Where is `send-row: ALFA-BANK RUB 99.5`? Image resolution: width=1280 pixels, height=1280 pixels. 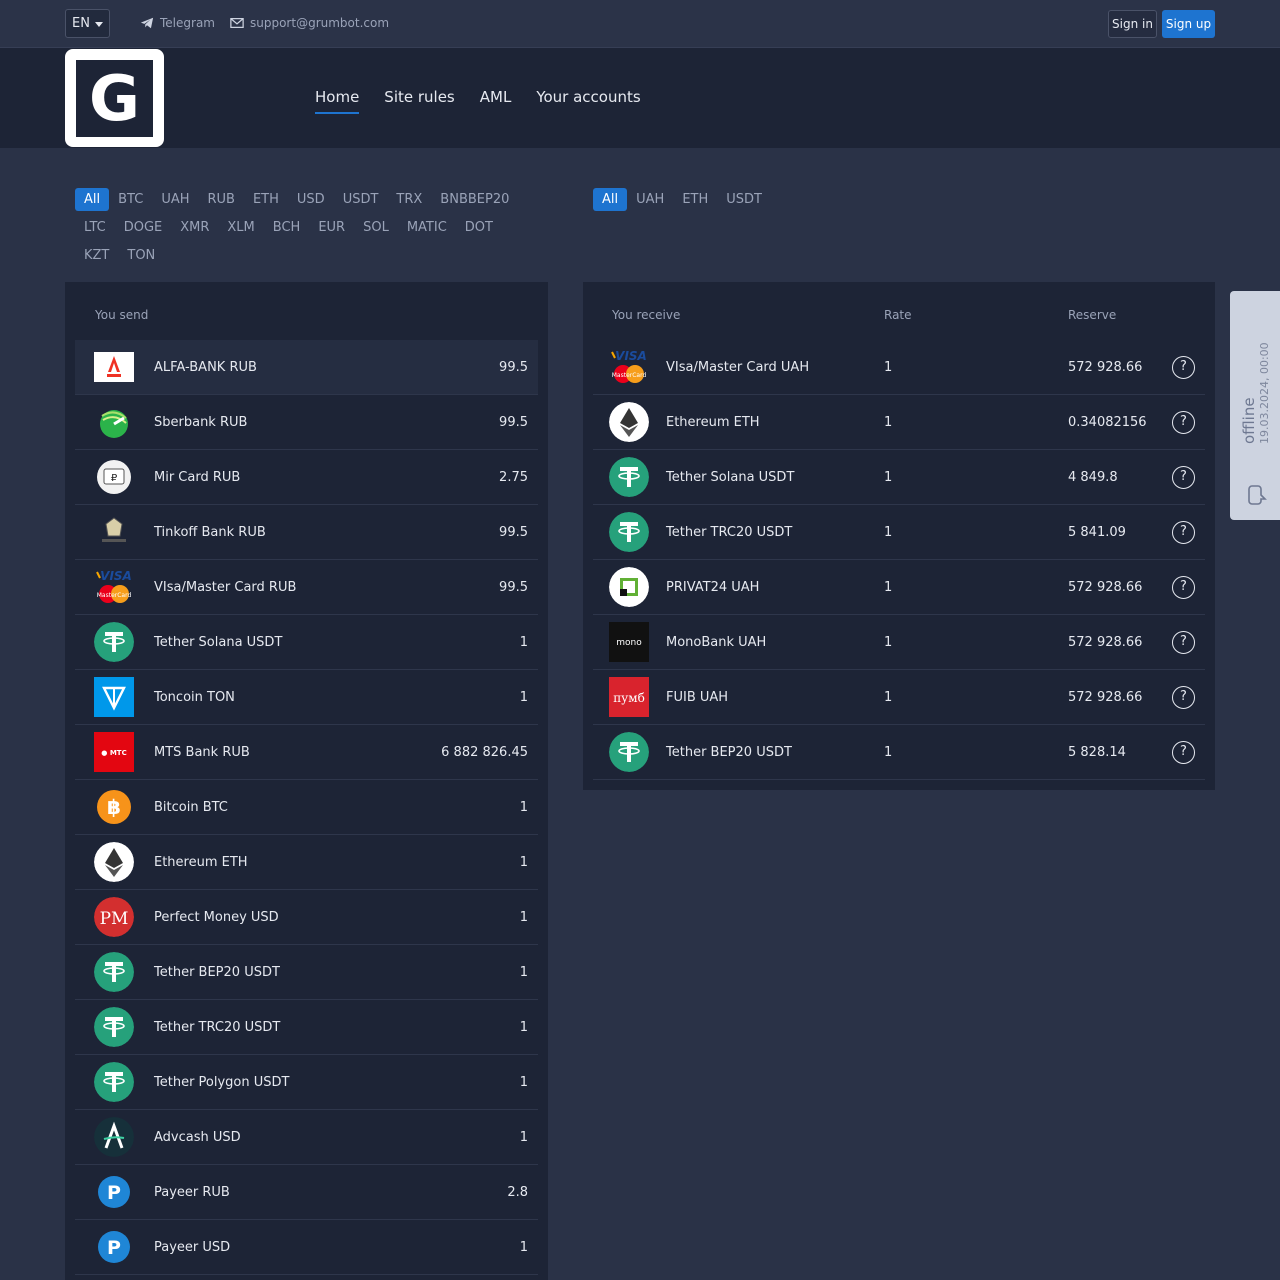 send-row: ALFA-BANK RUB 99.5 is located at coordinates (306, 367).